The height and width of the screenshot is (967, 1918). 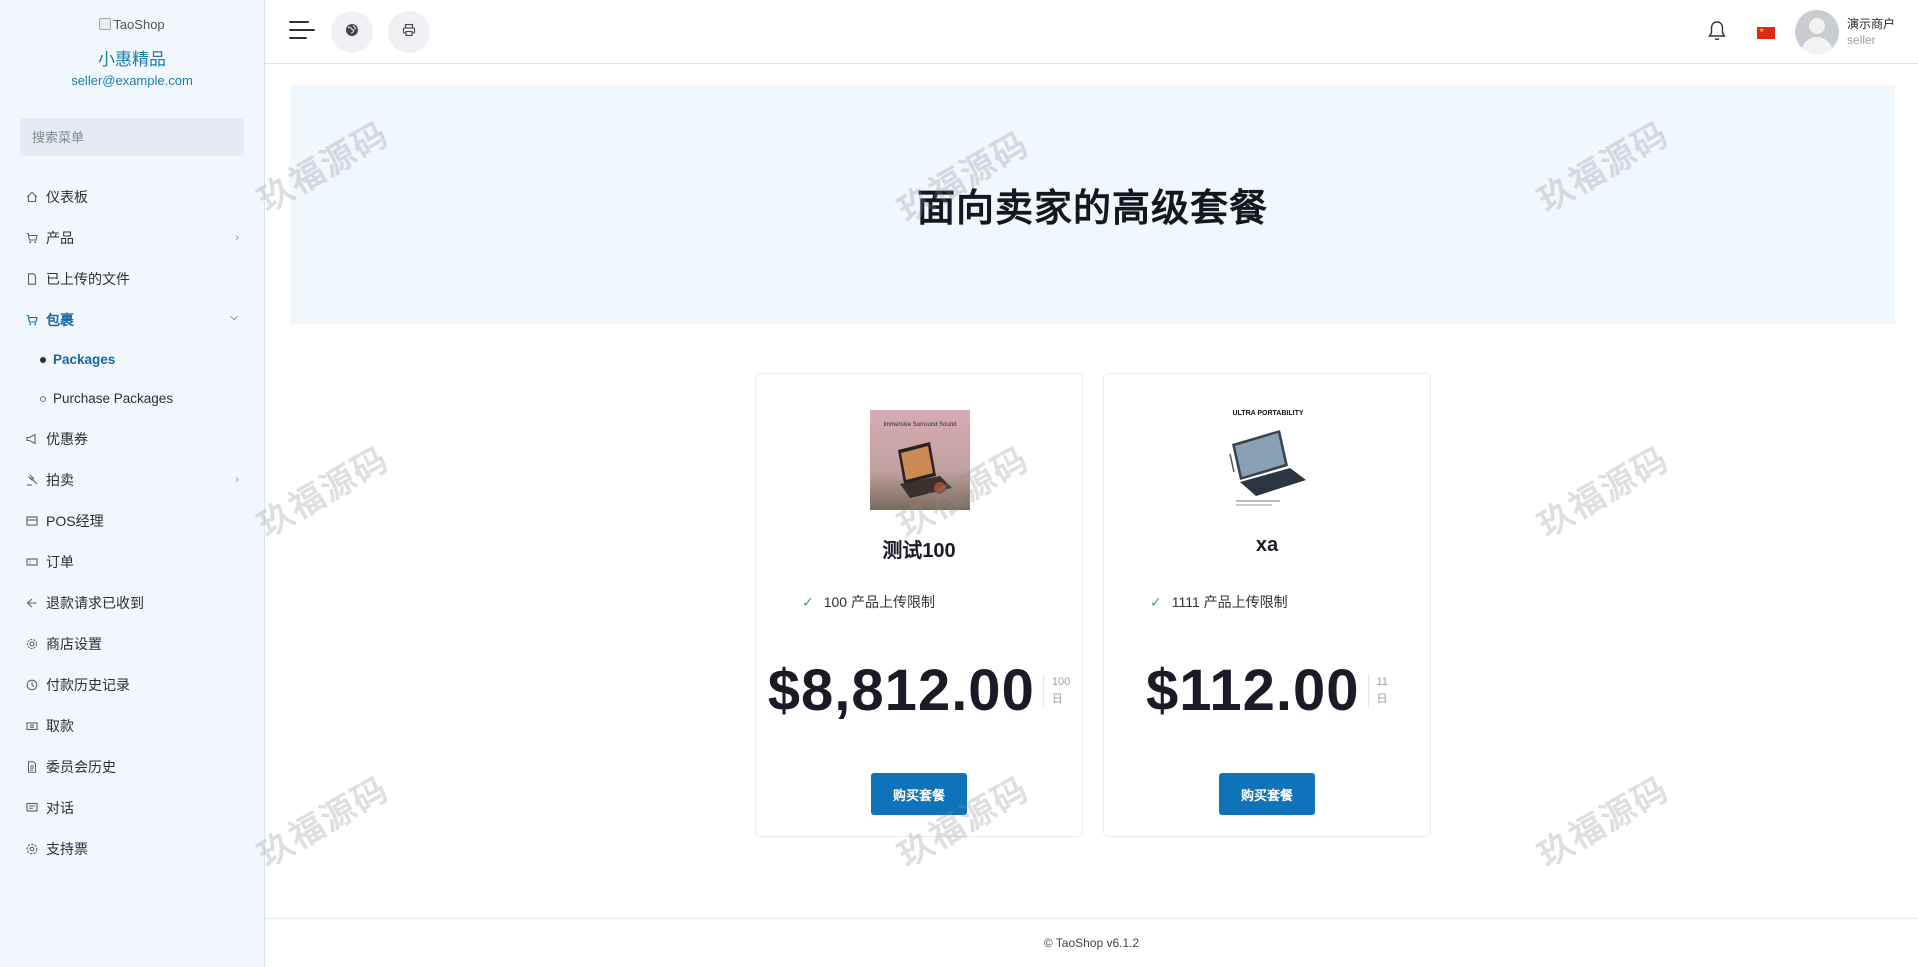 I want to click on sidebar-item-withdraw: 取款, so click(x=132, y=725).